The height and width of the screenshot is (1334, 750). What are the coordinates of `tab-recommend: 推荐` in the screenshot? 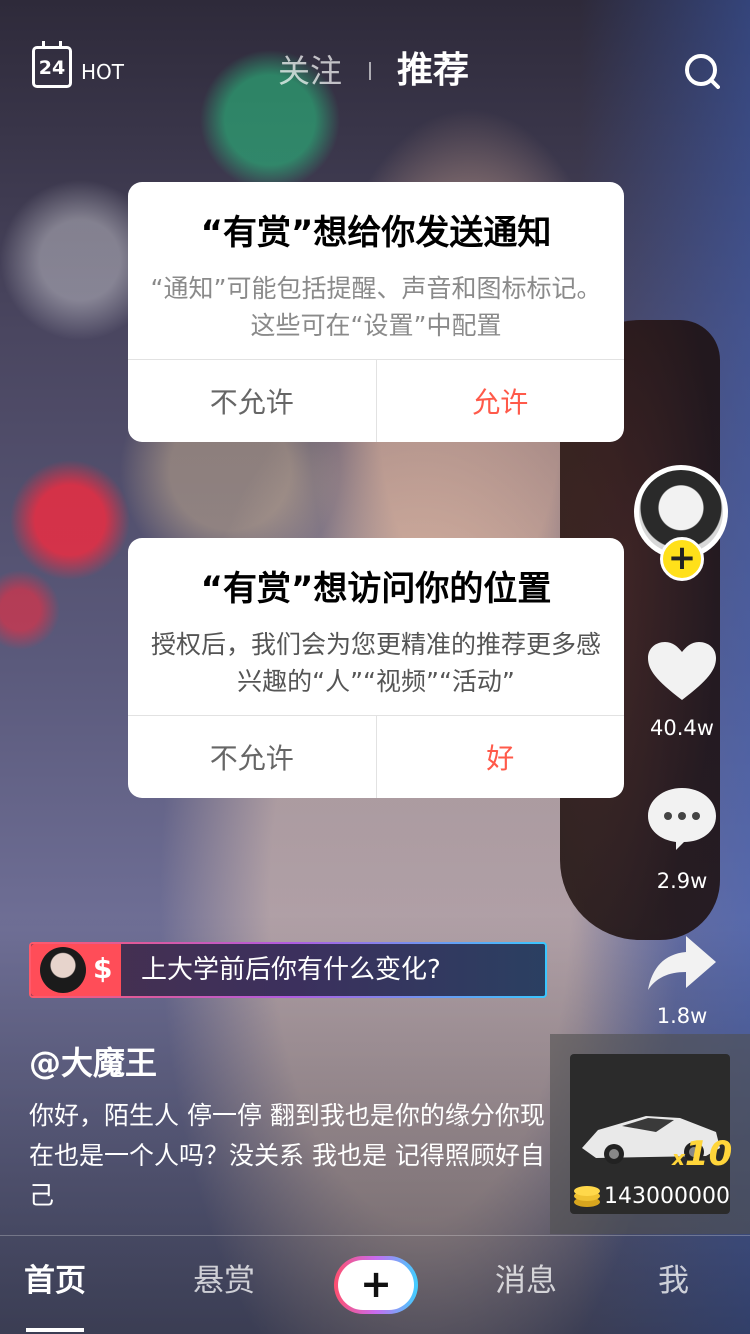 It's located at (433, 71).